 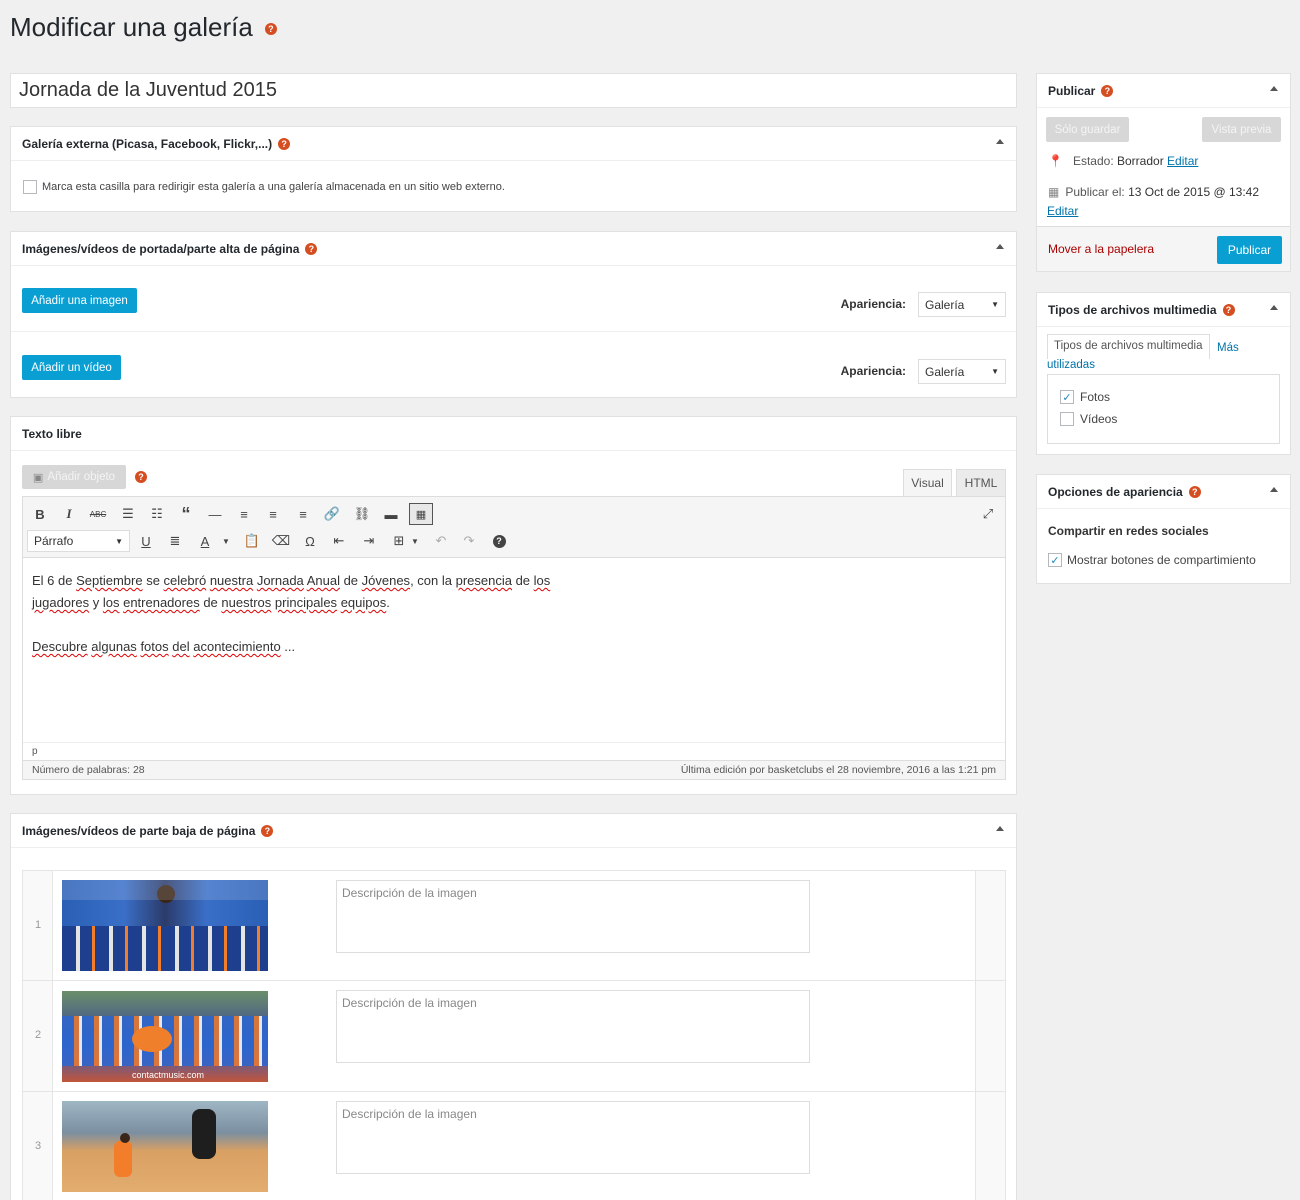 I want to click on indent-icon: ⇥, so click(x=369, y=541).